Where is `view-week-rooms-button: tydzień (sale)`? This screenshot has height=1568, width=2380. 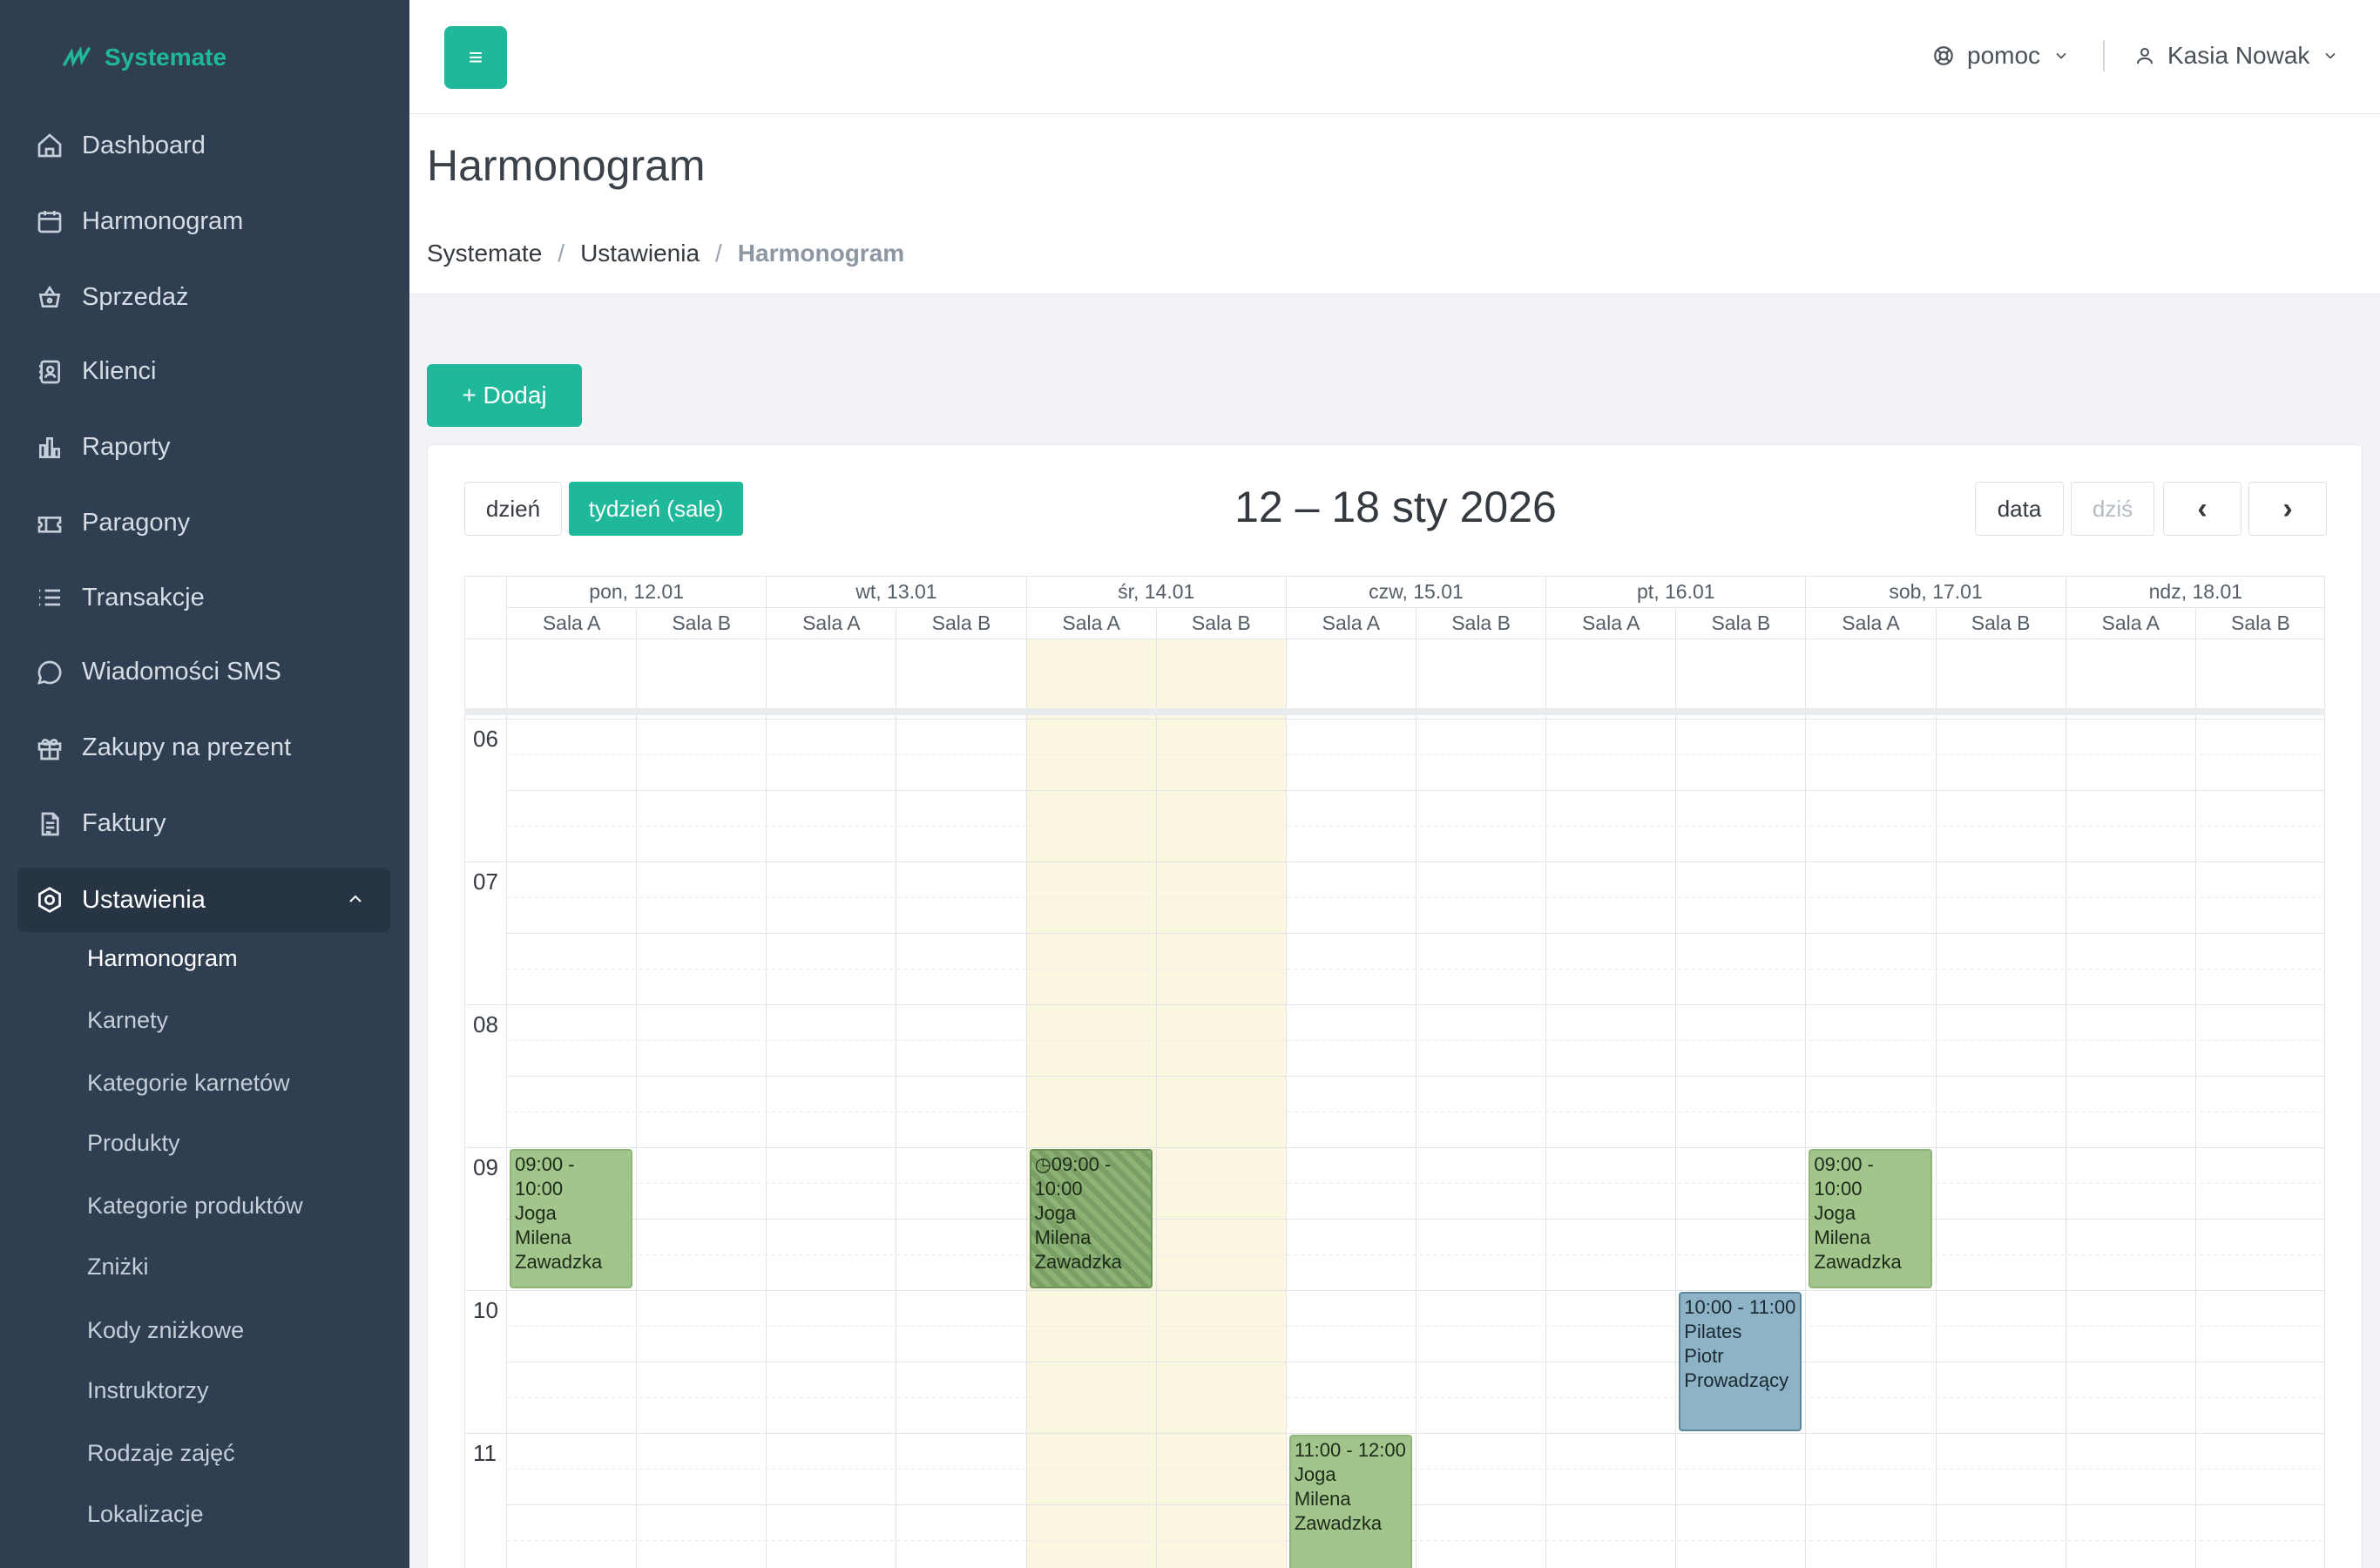 view-week-rooms-button: tydzień (sale) is located at coordinates (656, 509).